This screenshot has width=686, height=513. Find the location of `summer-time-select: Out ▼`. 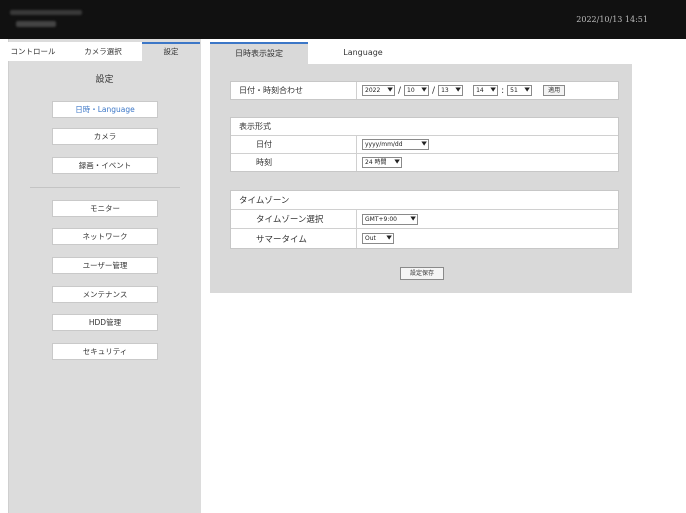

summer-time-select: Out ▼ is located at coordinates (378, 238).